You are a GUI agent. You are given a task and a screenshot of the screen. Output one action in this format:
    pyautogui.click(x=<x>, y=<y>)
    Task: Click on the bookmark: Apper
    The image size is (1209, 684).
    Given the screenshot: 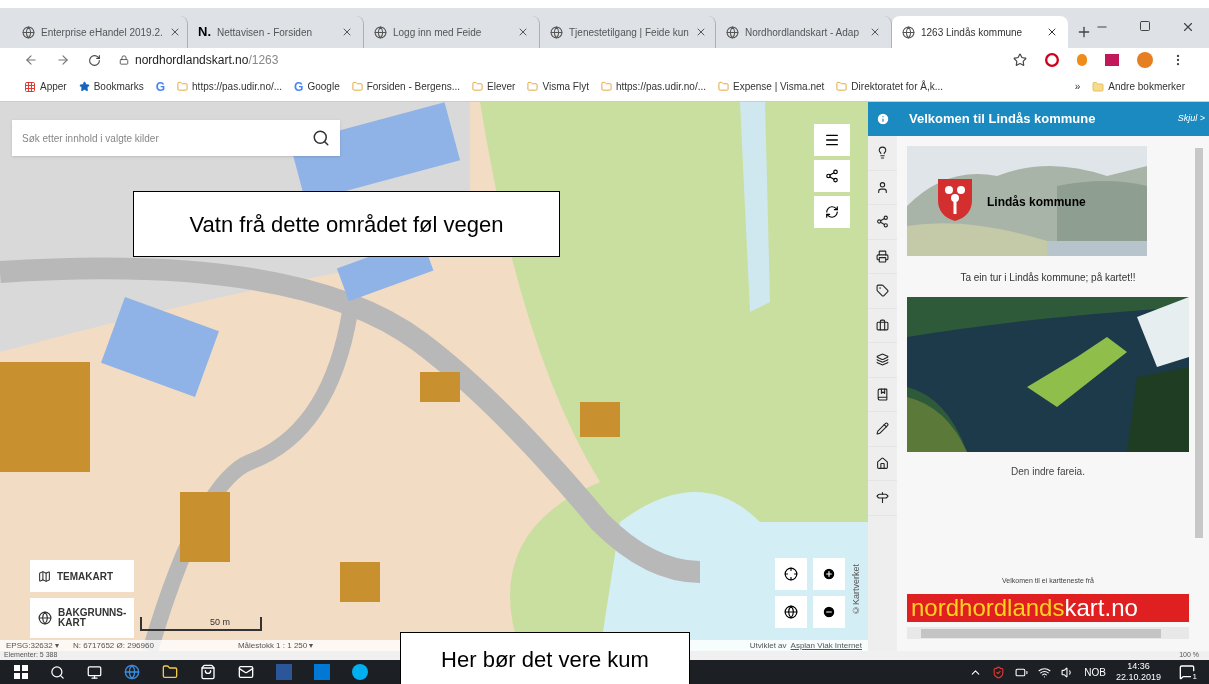 What is the action you would take?
    pyautogui.click(x=45, y=86)
    